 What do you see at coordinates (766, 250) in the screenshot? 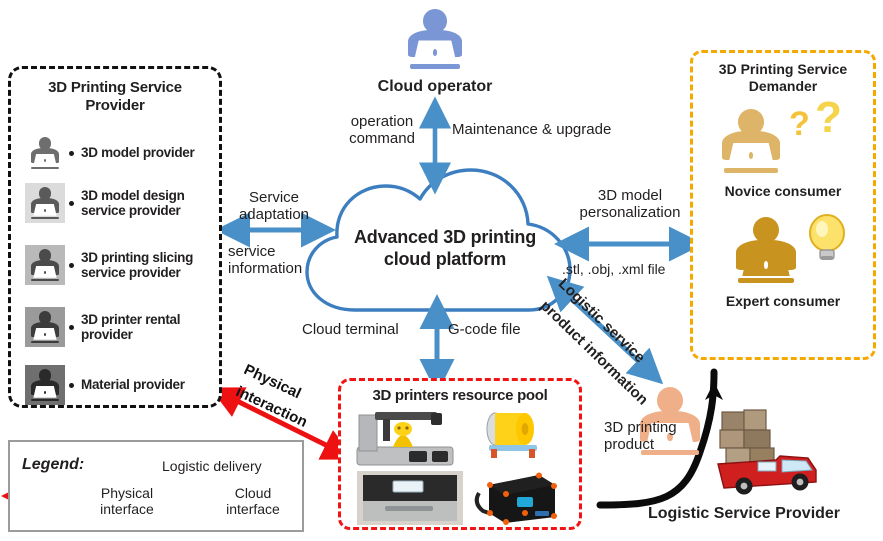
I see `expert-consumer-icon` at bounding box center [766, 250].